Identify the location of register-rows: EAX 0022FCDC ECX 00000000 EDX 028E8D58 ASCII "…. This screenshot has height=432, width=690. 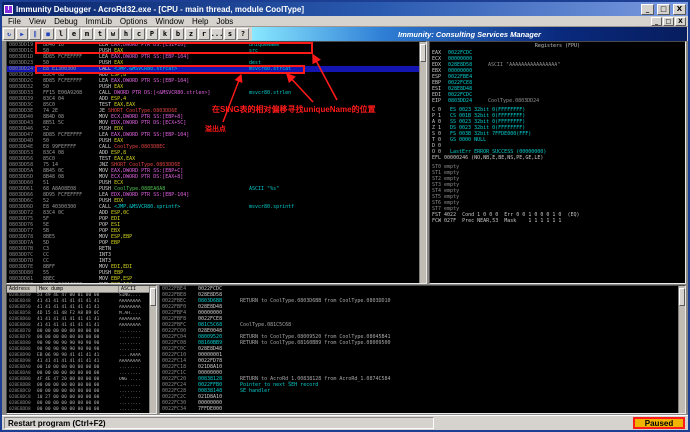
(557, 137).